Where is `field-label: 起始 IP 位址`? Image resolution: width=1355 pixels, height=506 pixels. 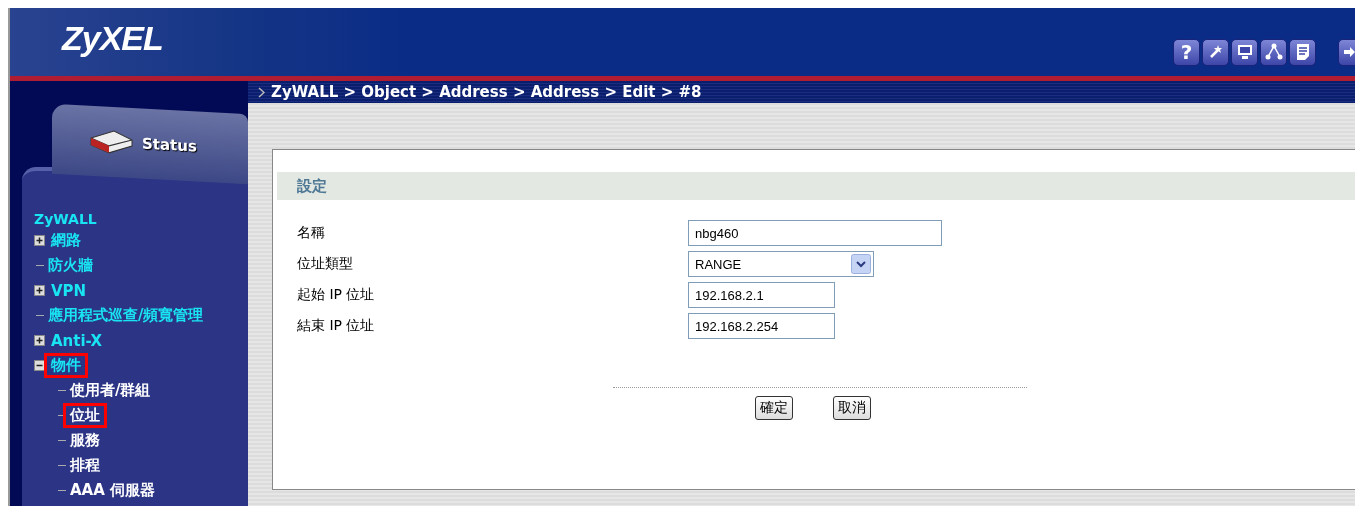
field-label: 起始 IP 位址 is located at coordinates (336, 295).